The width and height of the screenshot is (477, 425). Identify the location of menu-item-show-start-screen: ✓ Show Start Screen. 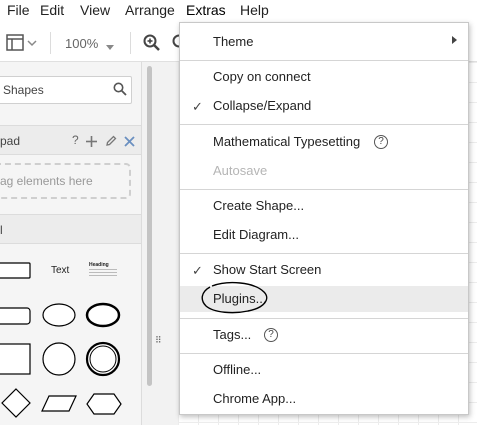
(324, 270).